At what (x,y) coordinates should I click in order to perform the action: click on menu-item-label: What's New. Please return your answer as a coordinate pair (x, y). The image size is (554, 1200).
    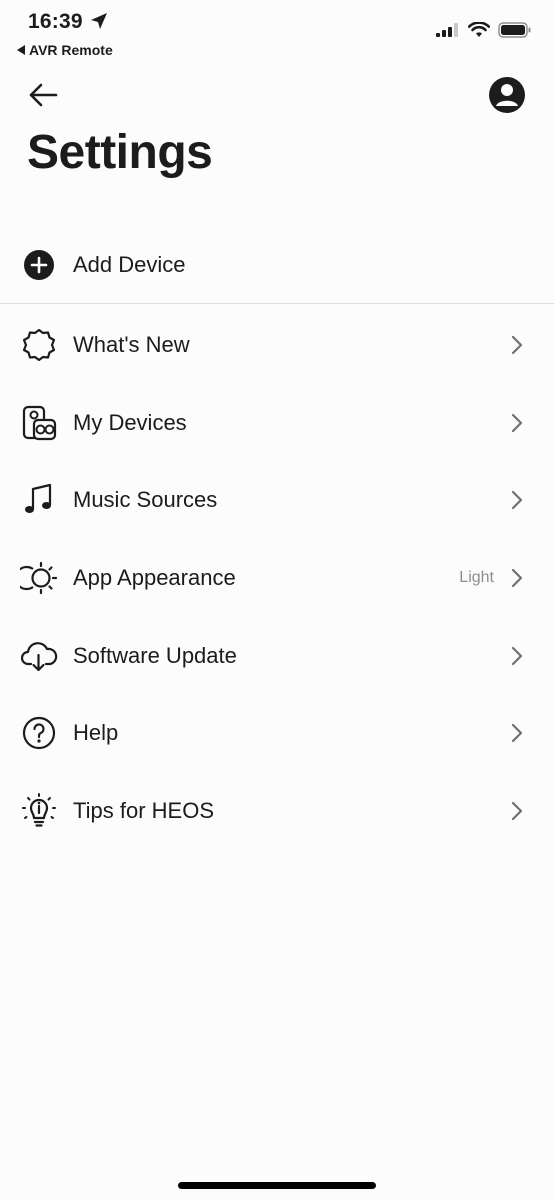
    Looking at the image, I should click on (131, 344).